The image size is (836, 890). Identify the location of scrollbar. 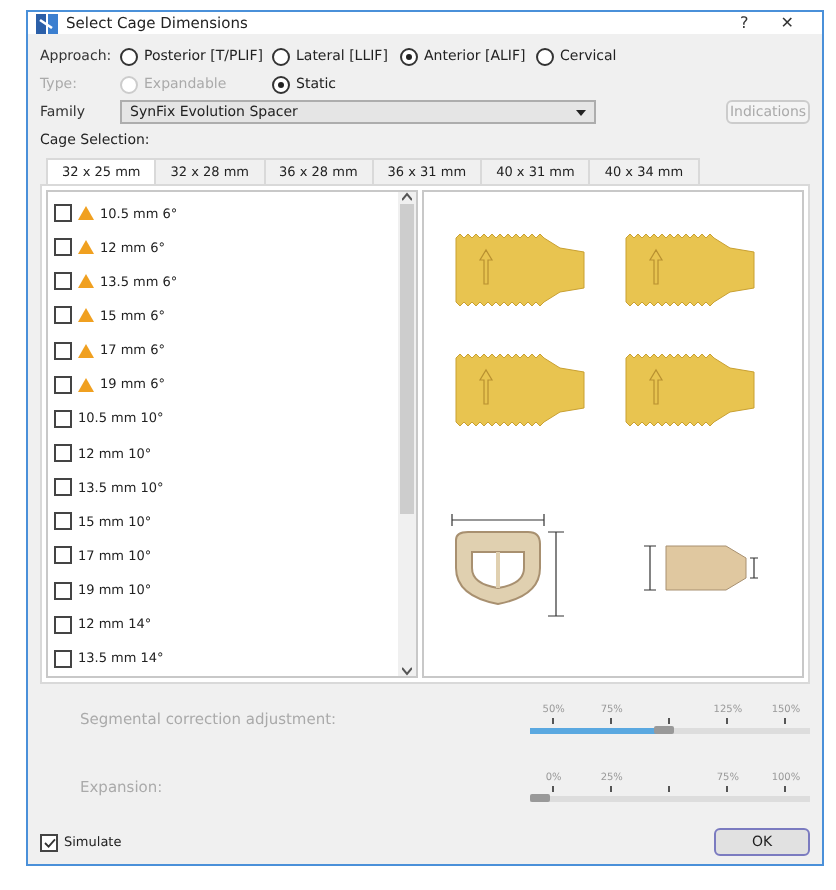
(407, 434).